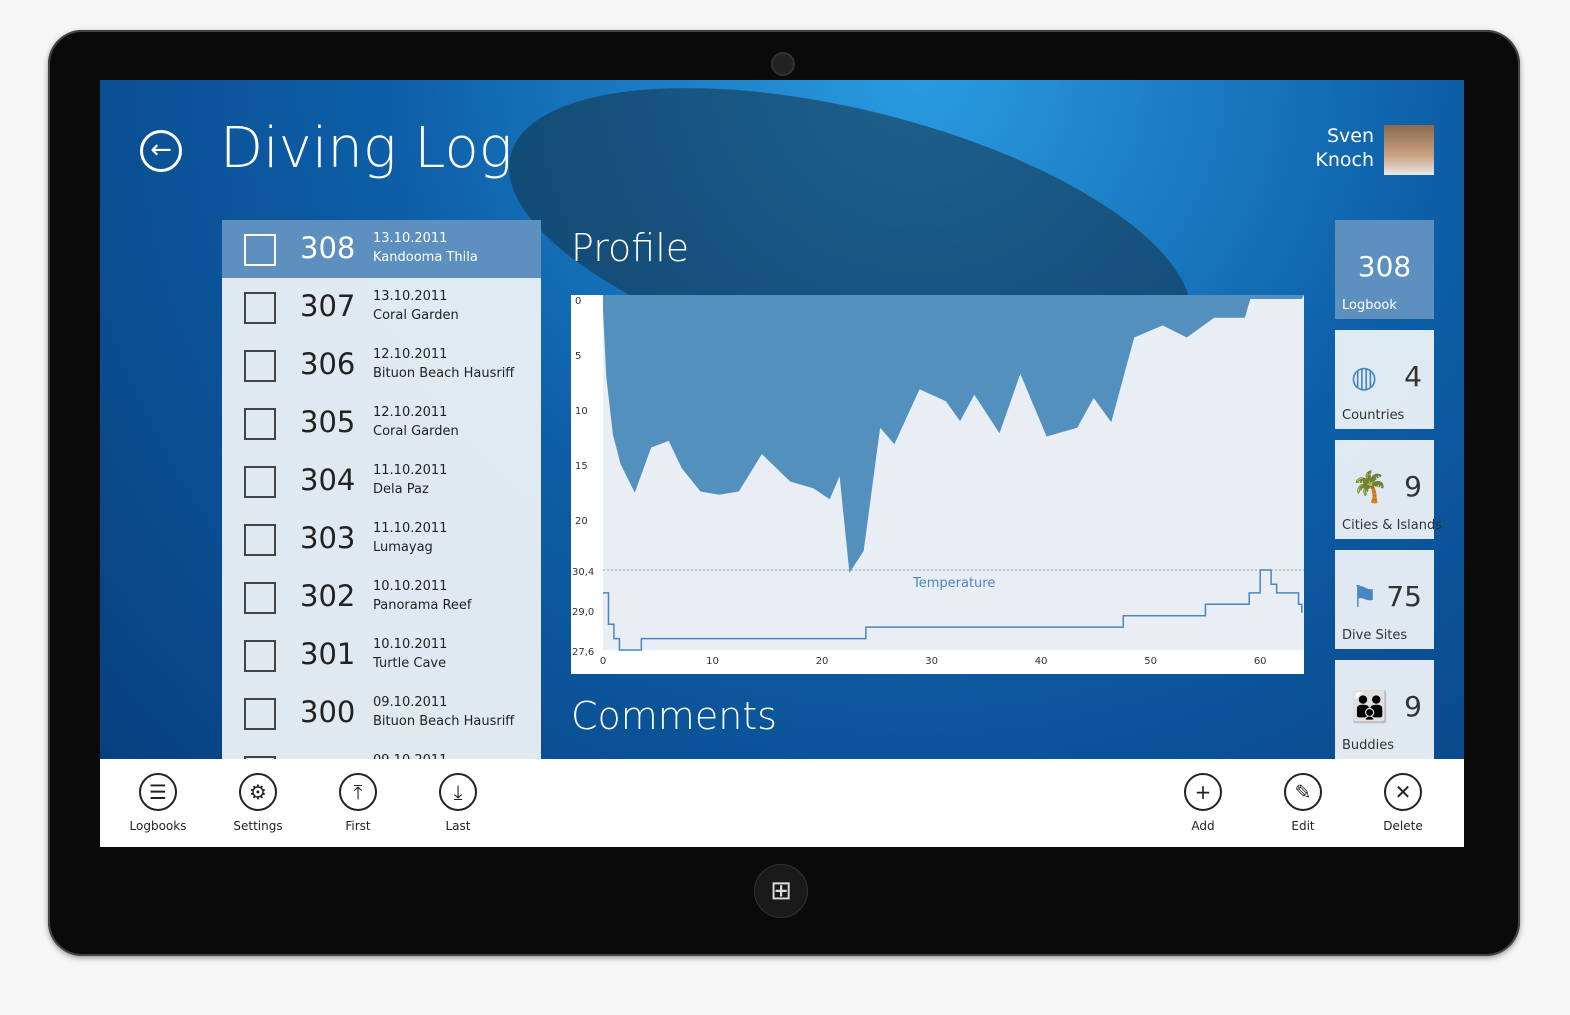 The height and width of the screenshot is (1015, 1570). Describe the element at coordinates (358, 826) in the screenshot. I see `first-label: First` at that location.